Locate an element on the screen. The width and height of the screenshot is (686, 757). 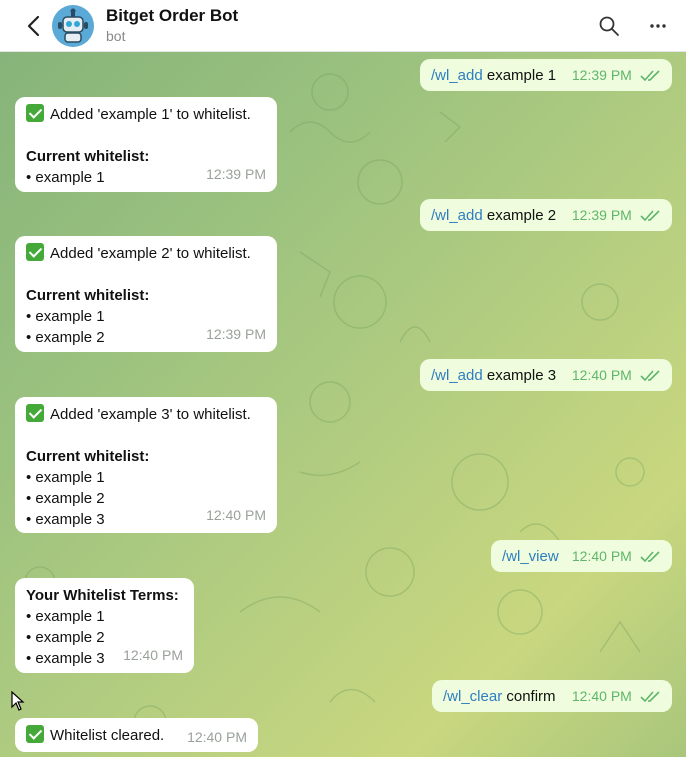
status-text: Added 'example 3' to whitelist. is located at coordinates (150, 414).